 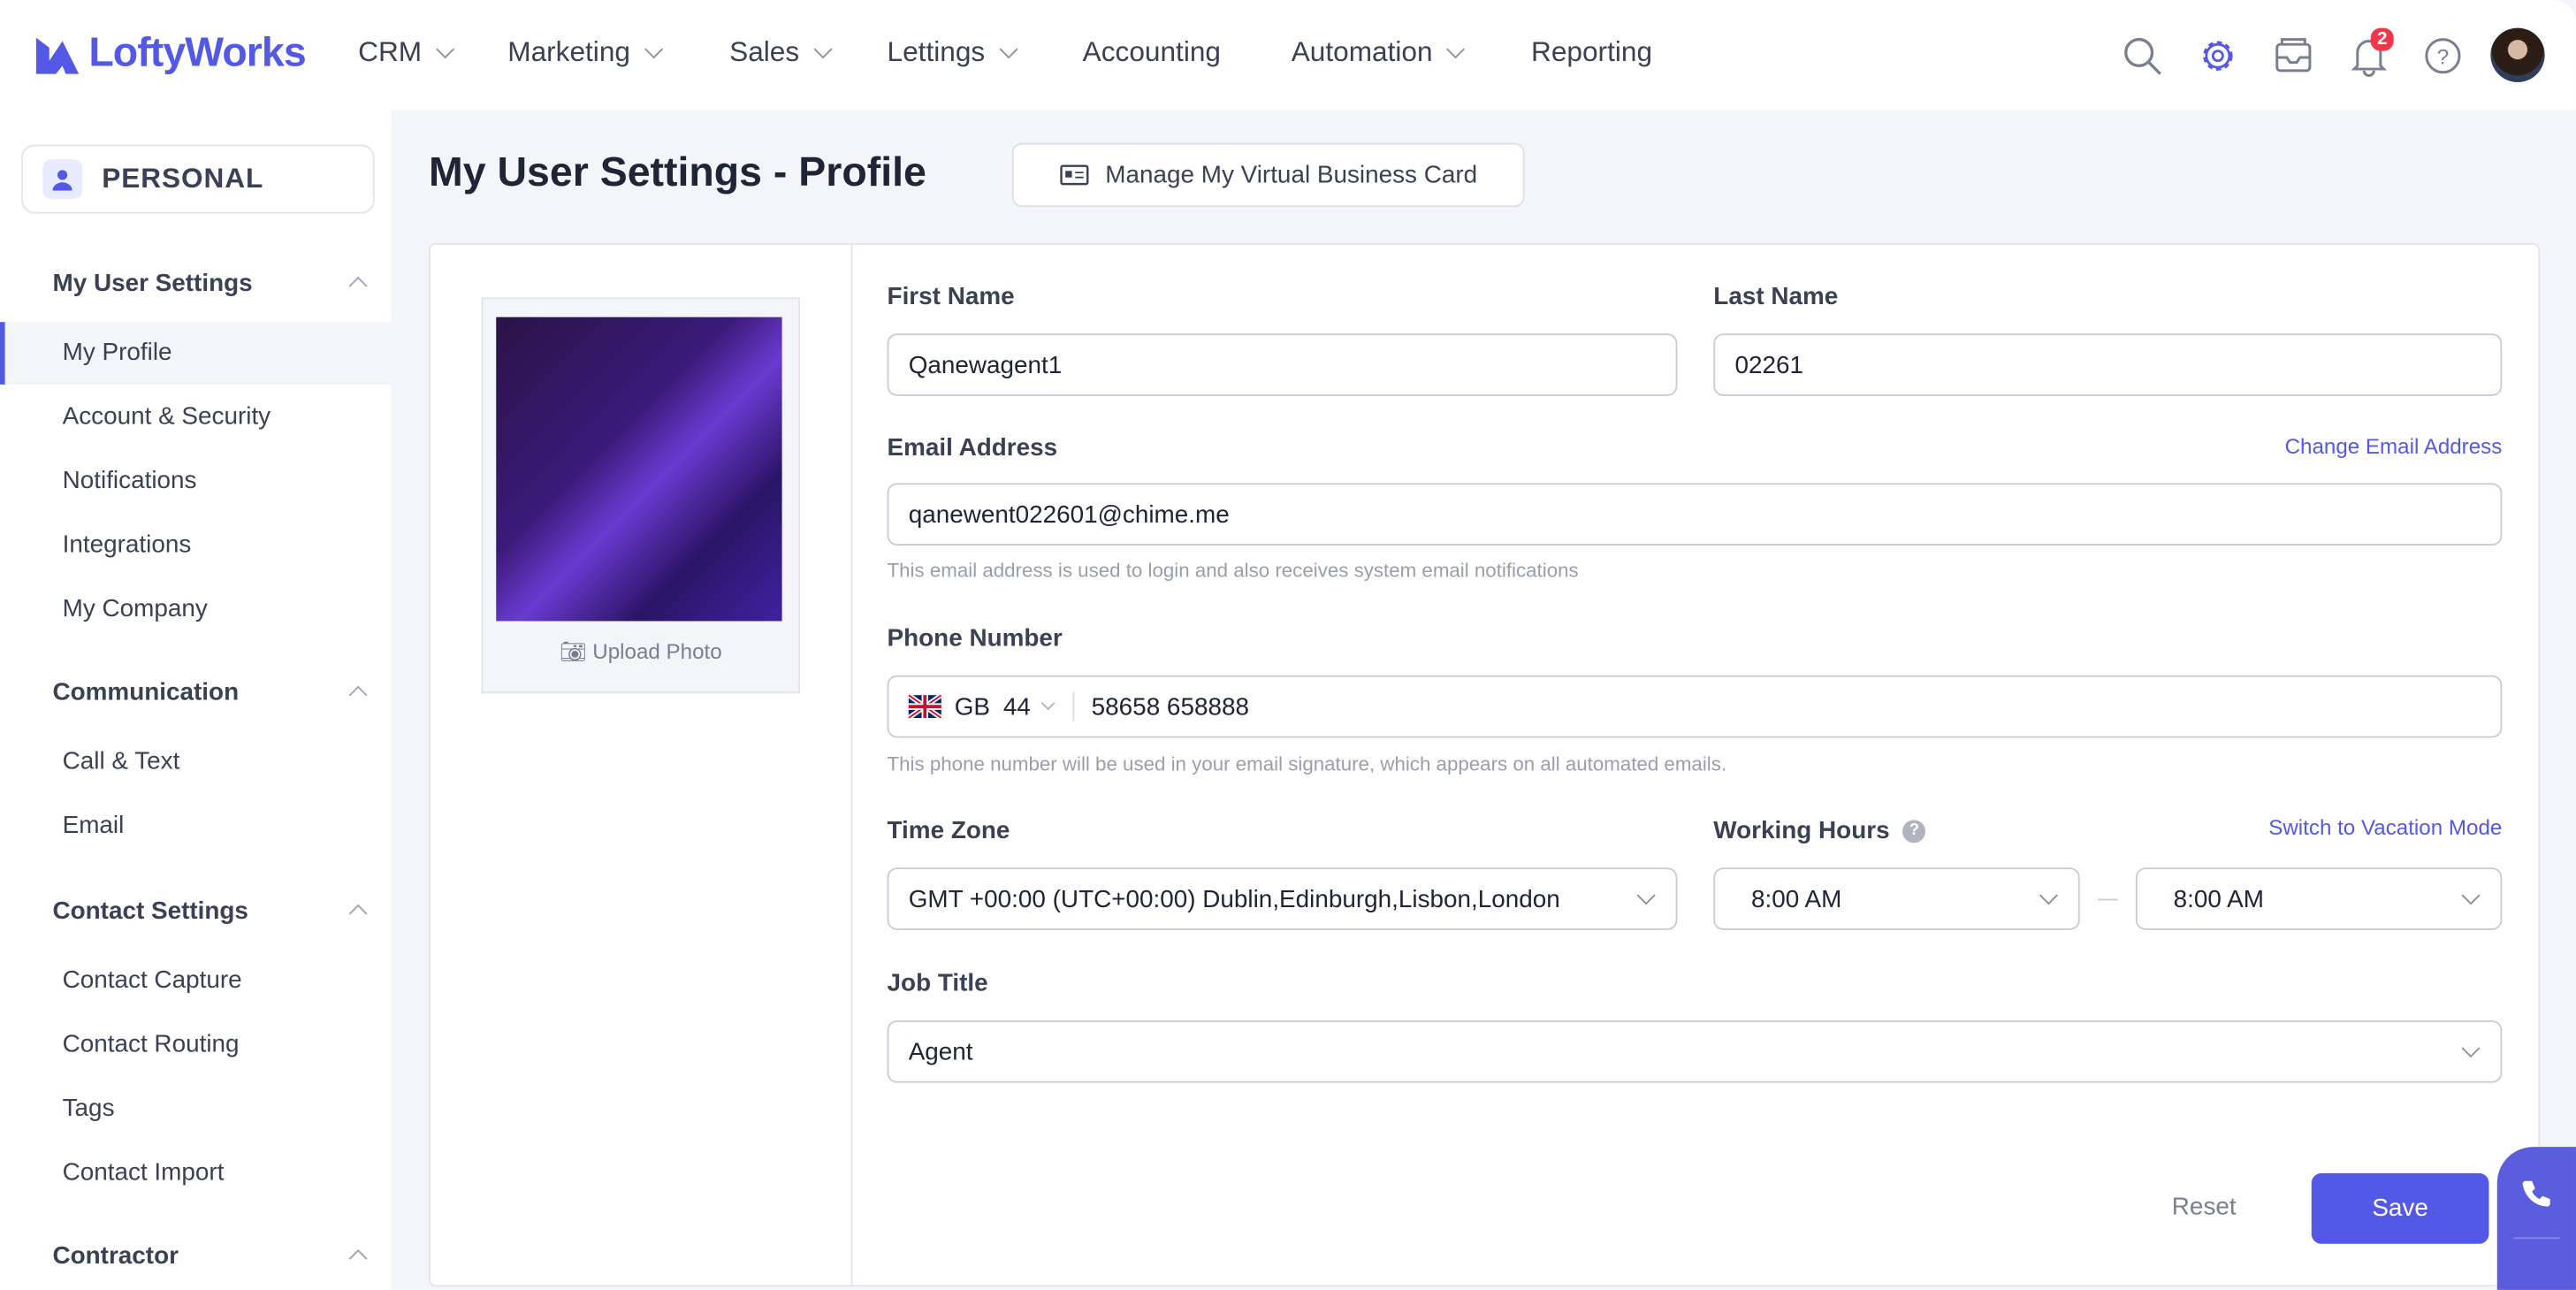 What do you see at coordinates (2536, 1193) in the screenshot?
I see `phone-icon` at bounding box center [2536, 1193].